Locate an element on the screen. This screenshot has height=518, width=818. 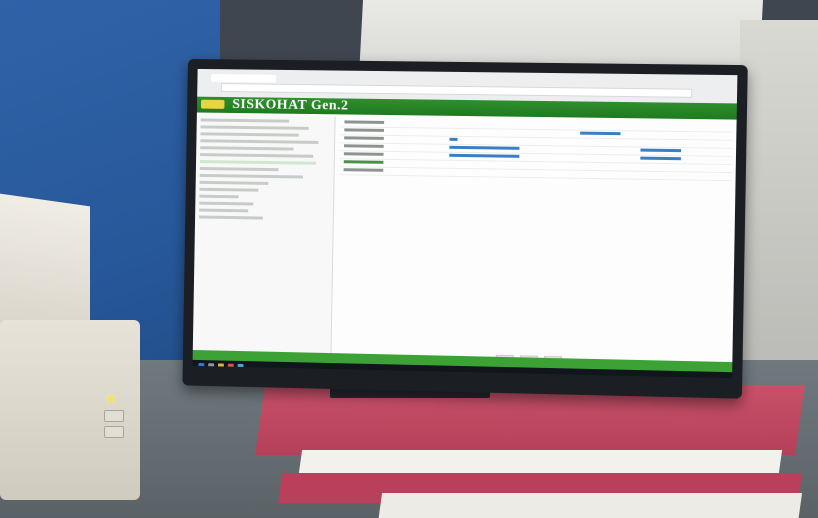
printer is located at coordinates (75, 350).